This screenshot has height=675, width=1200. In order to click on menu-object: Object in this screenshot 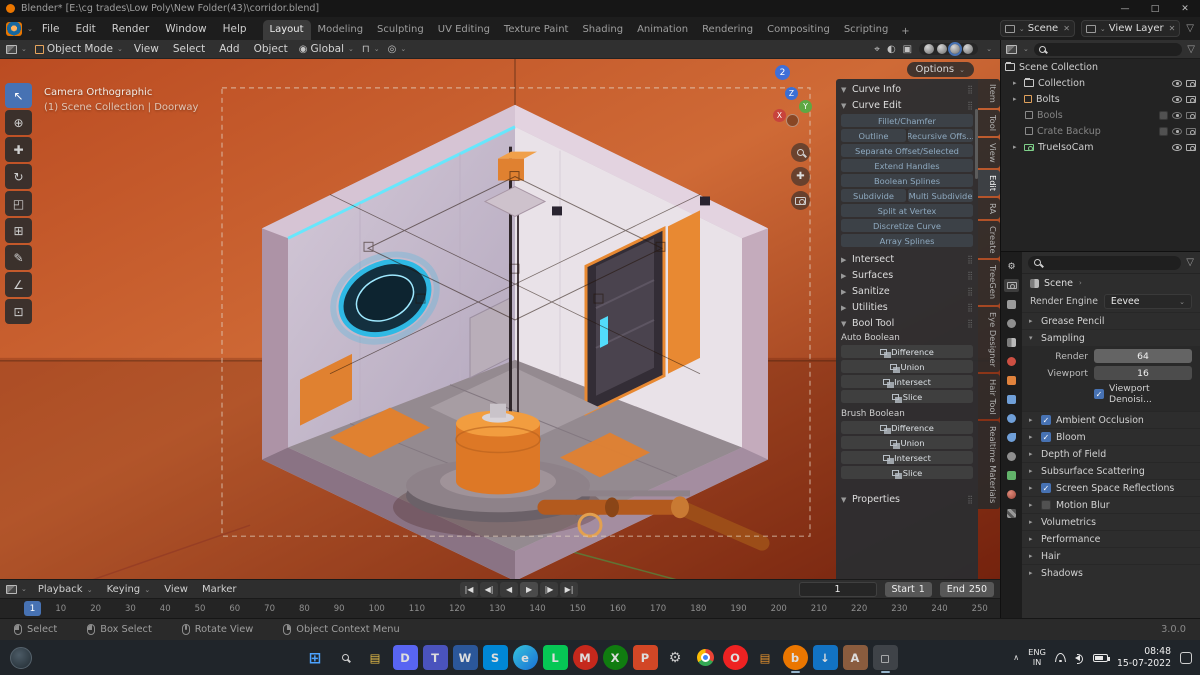, I will do `click(271, 49)`.